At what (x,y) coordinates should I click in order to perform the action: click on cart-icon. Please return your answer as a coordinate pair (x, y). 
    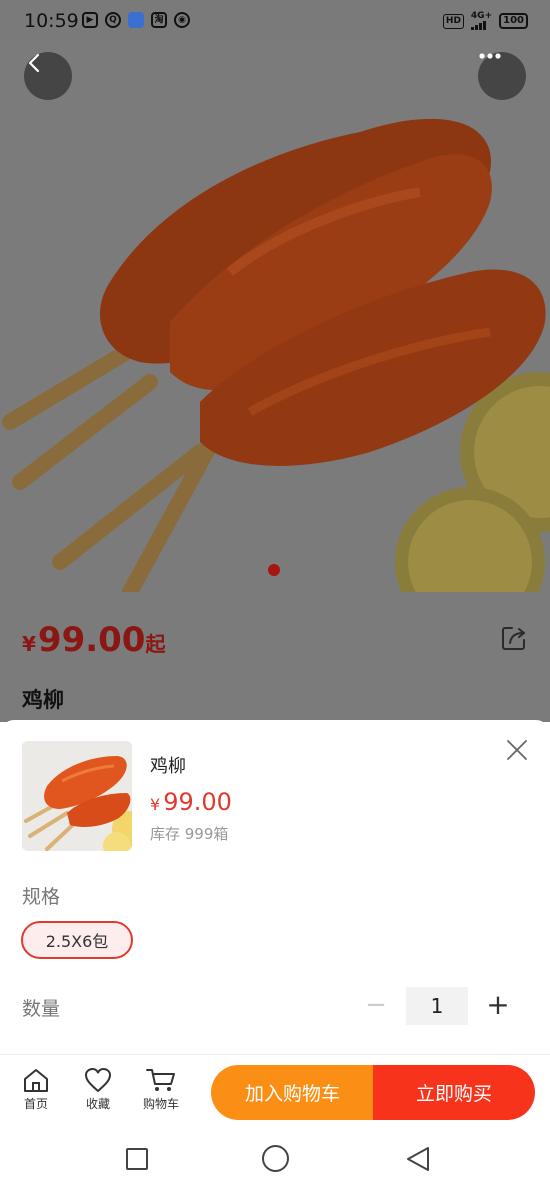
    Looking at the image, I should click on (160, 1080).